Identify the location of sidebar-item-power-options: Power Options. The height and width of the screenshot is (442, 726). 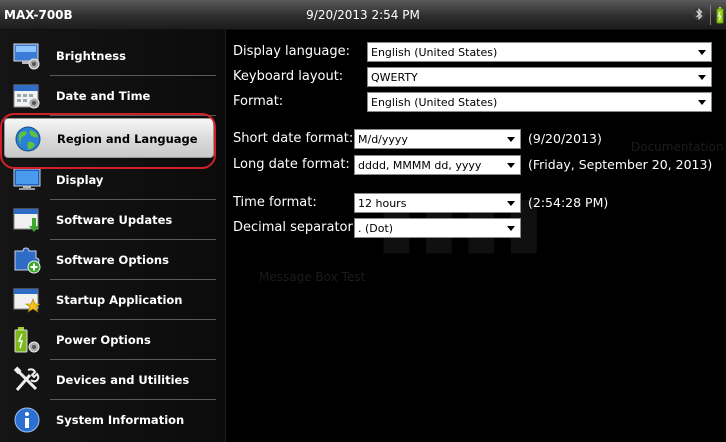
(113, 340).